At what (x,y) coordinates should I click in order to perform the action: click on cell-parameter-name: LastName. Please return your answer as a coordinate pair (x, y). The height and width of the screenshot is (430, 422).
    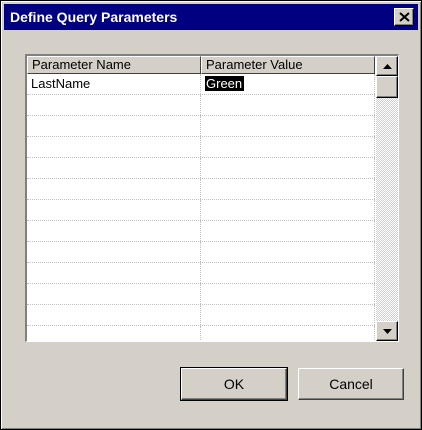
    Looking at the image, I should click on (114, 84).